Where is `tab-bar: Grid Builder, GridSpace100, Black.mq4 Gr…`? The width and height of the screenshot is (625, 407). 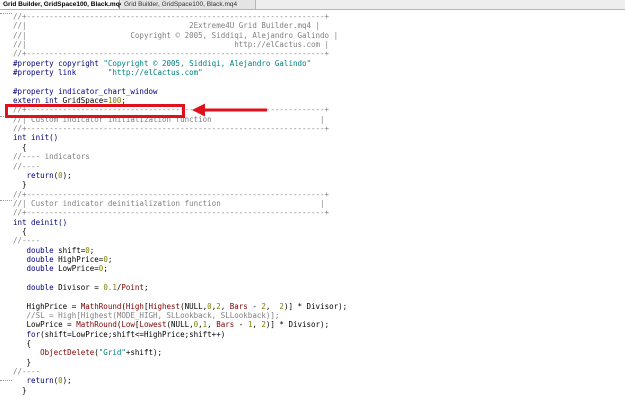 tab-bar: Grid Builder, GridSpace100, Black.mq4 Gr… is located at coordinates (312, 5).